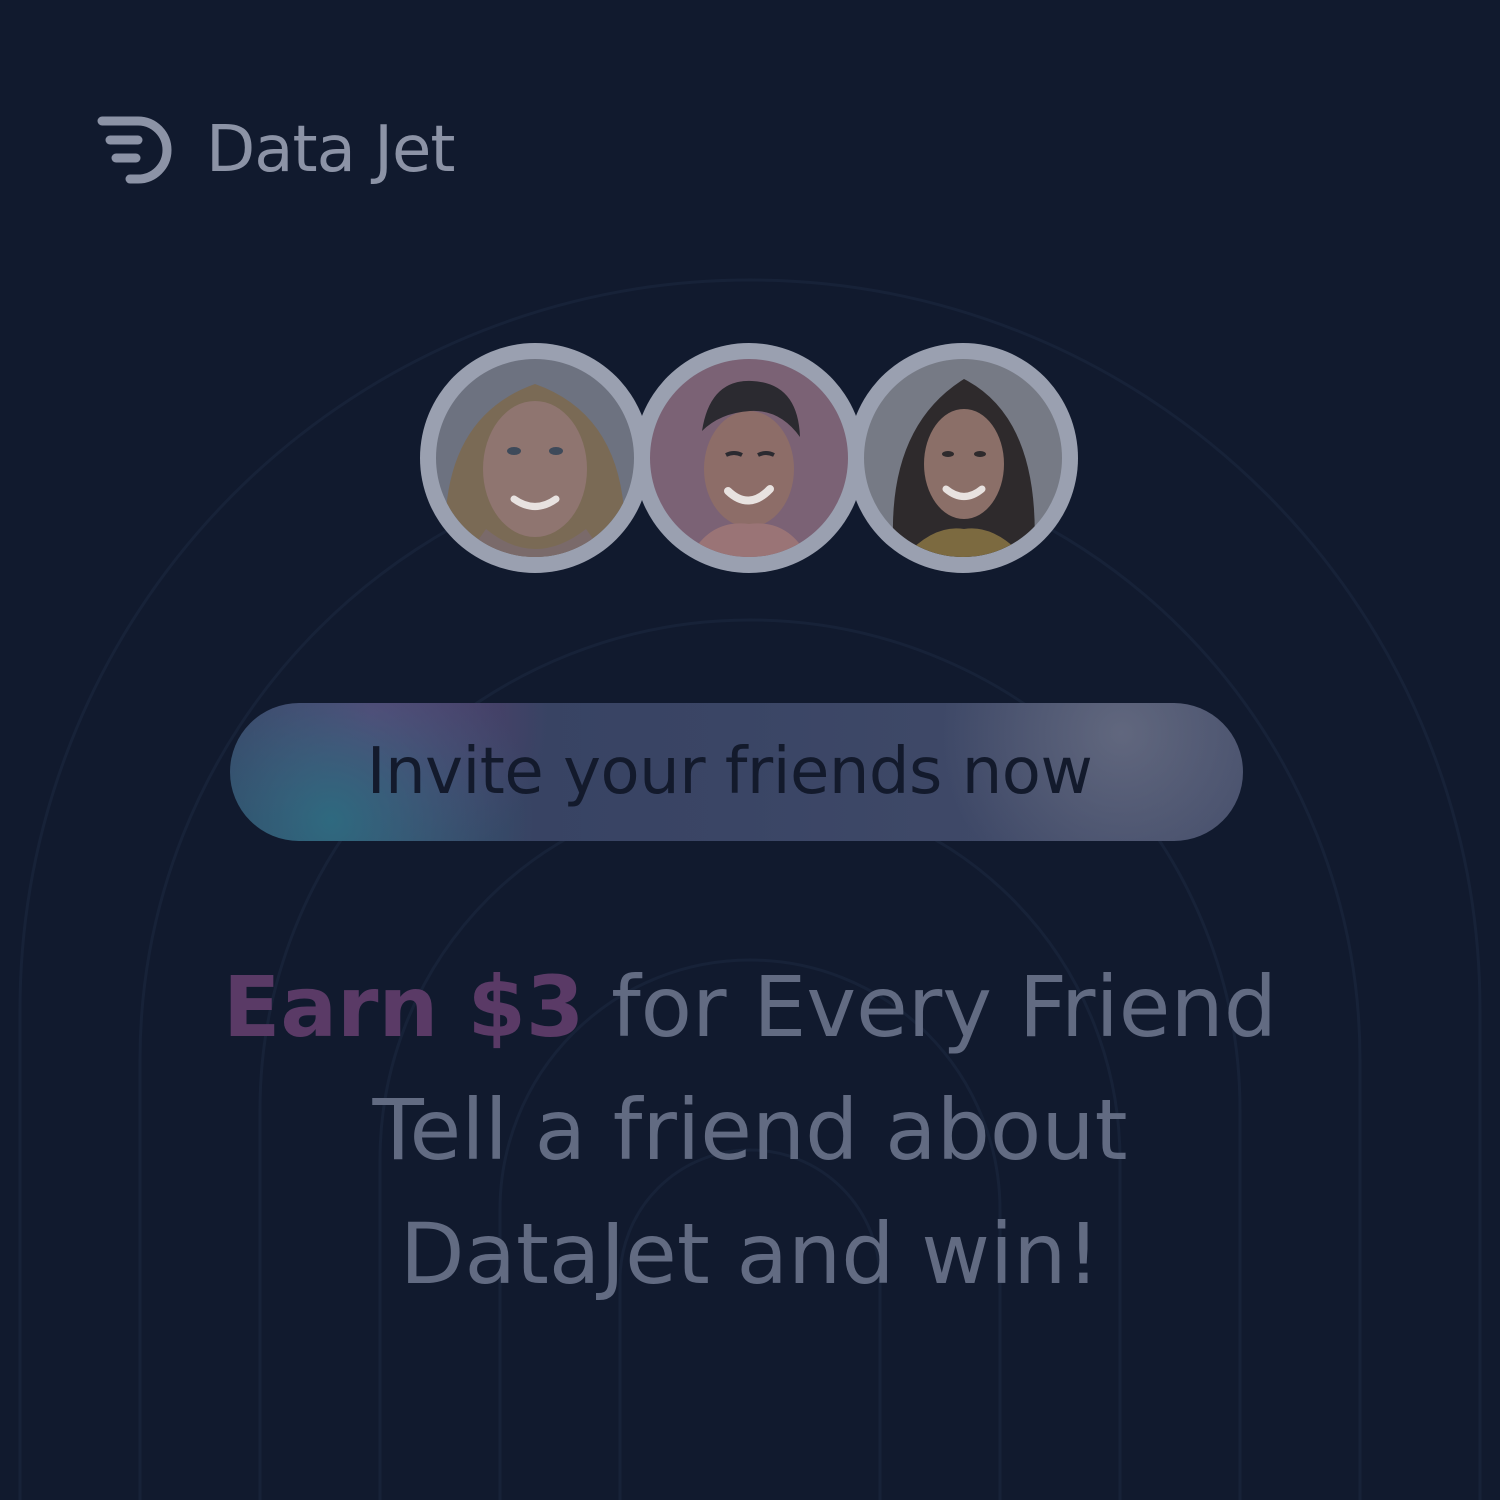 The width and height of the screenshot is (1500, 1500). Describe the element at coordinates (403, 1007) in the screenshot. I see `earn-amount: Earn $3` at that location.